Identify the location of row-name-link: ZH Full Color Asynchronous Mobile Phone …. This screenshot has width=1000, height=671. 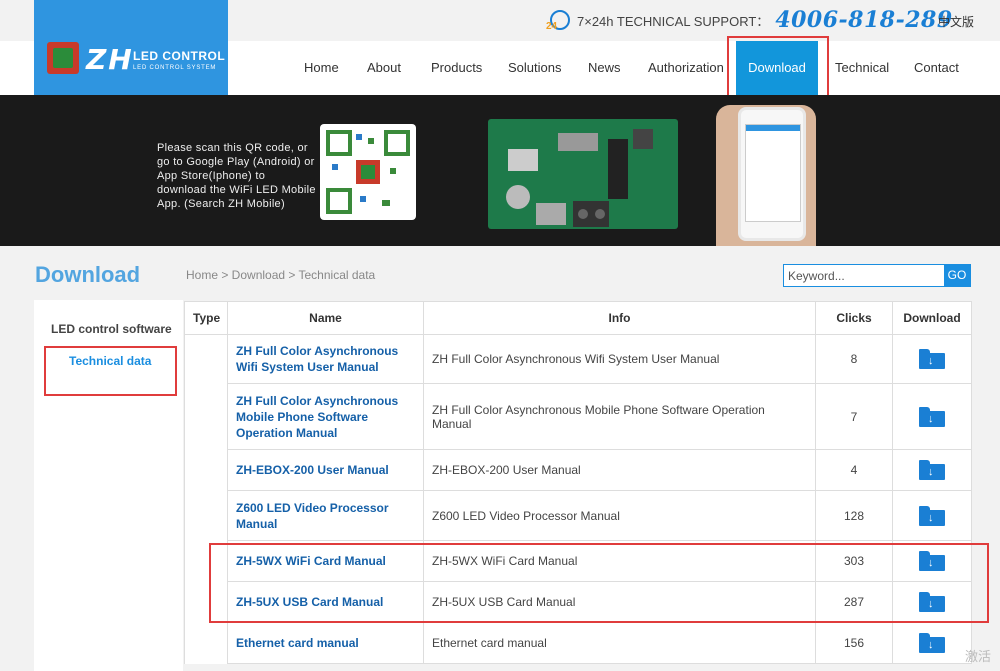
(325, 416).